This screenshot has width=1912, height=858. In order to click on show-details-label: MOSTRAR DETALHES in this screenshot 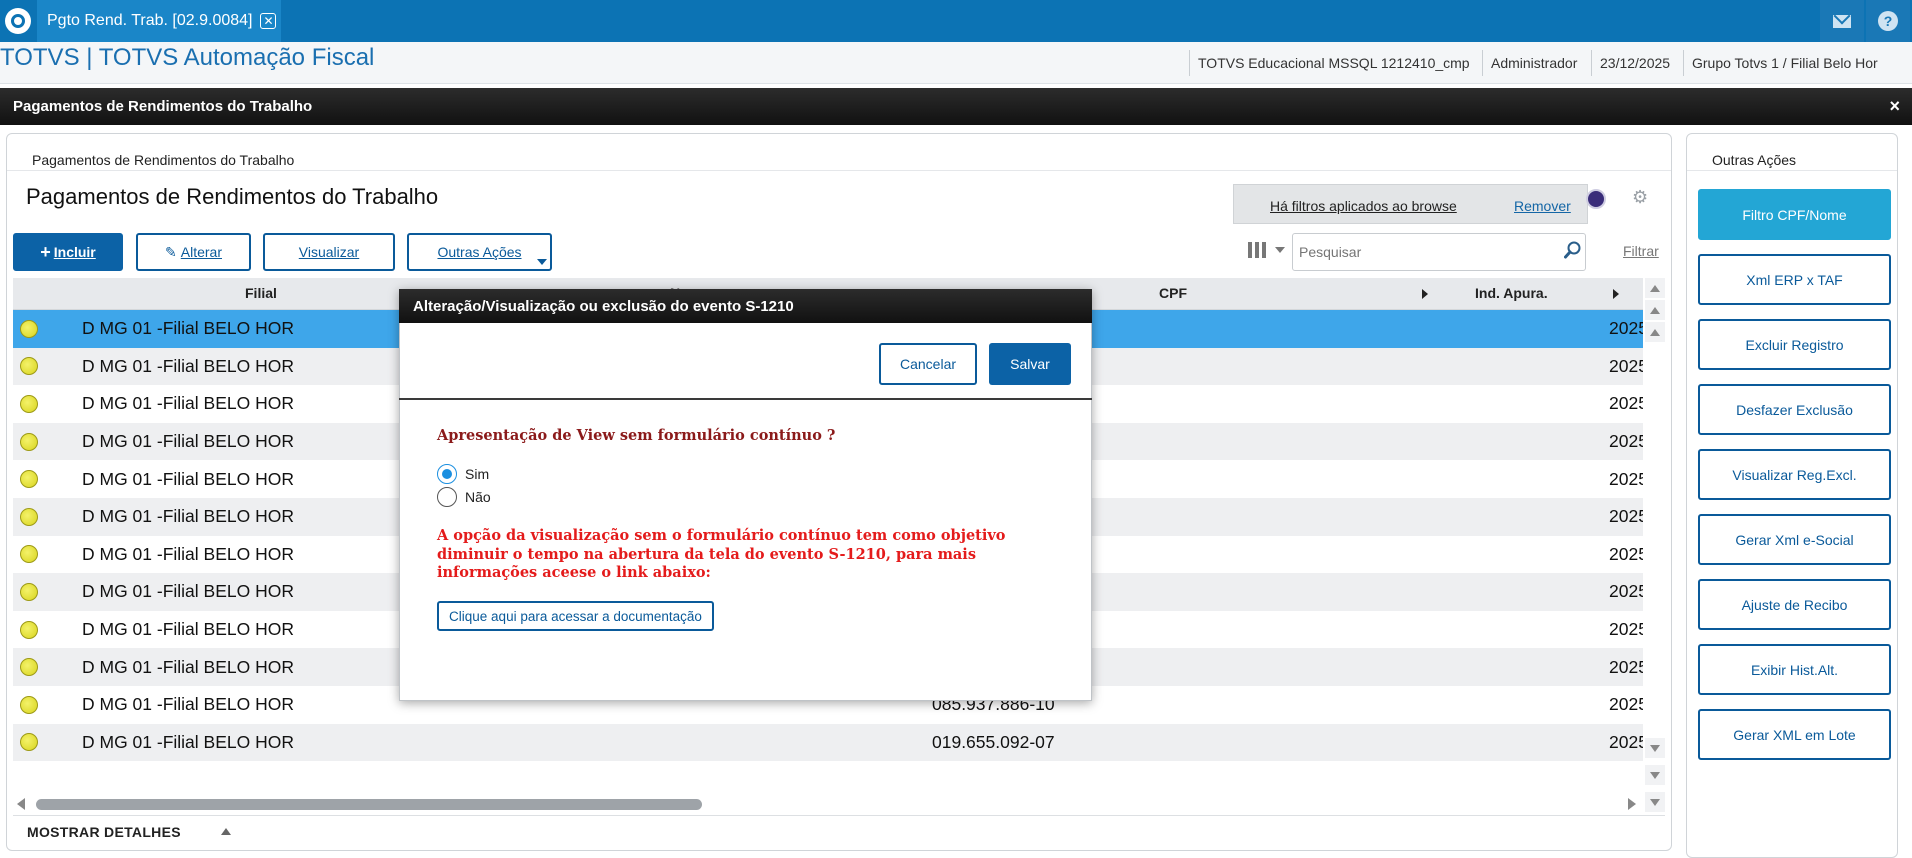, I will do `click(104, 832)`.